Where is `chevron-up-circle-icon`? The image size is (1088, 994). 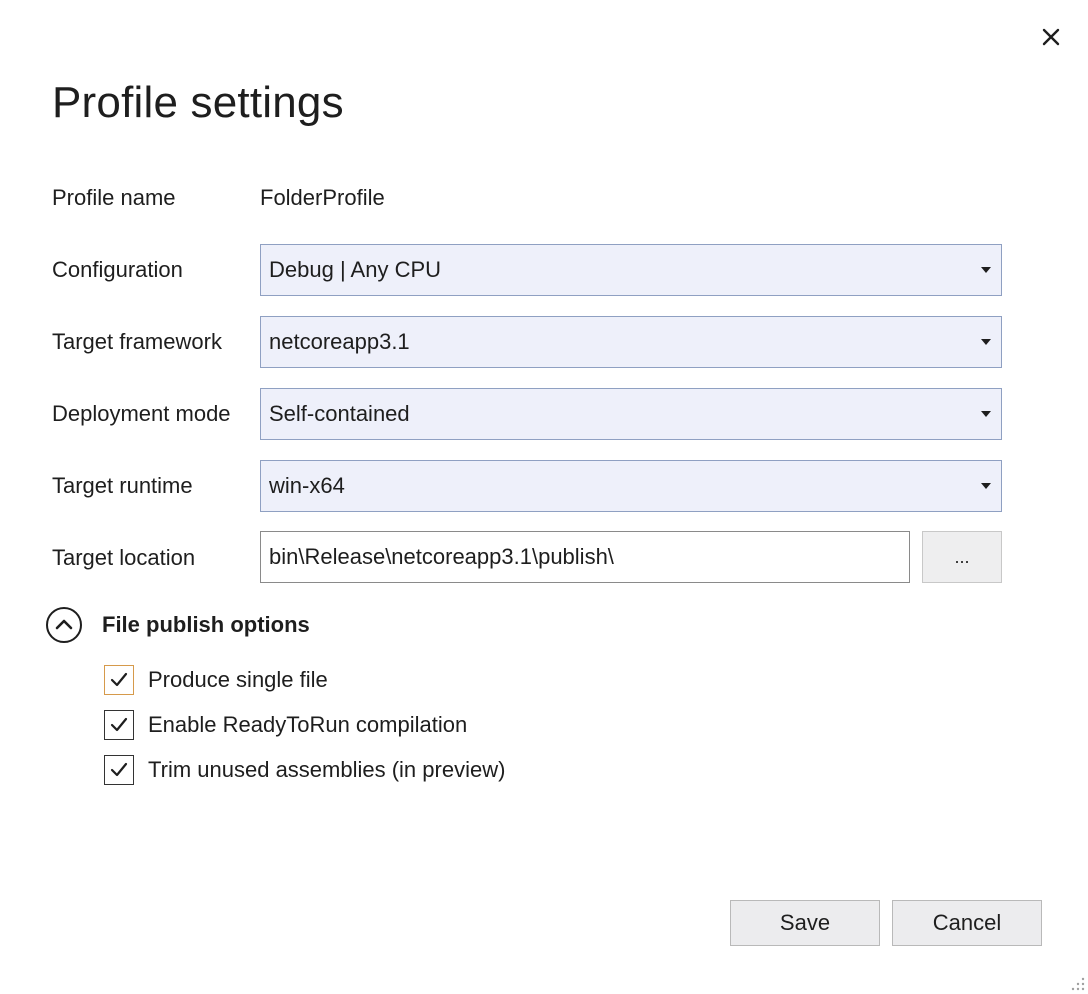
chevron-up-circle-icon is located at coordinates (64, 625).